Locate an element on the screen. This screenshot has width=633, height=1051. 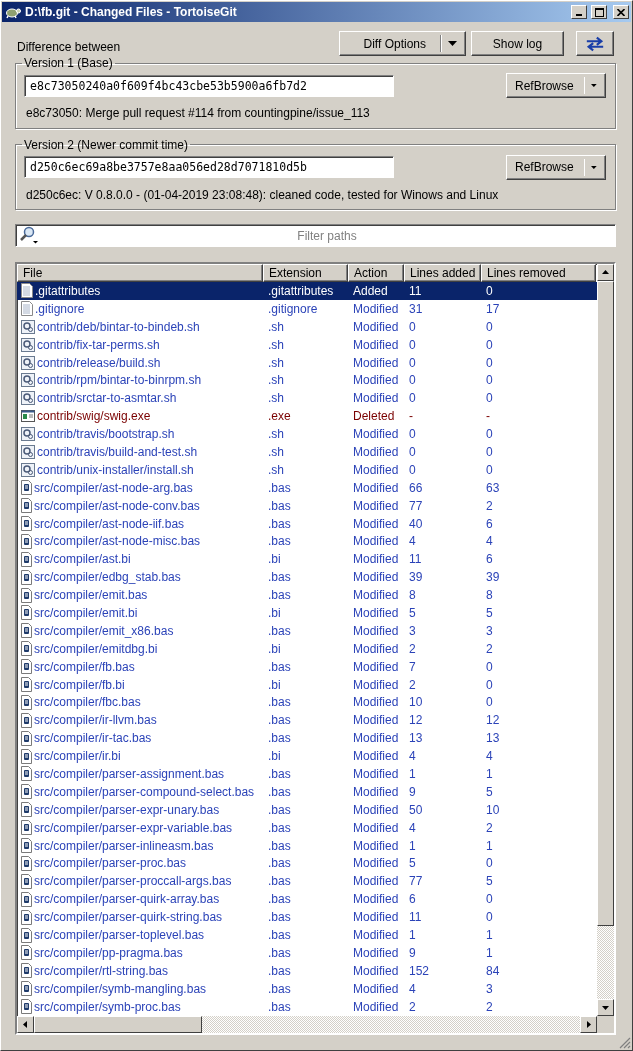
file-row: src/compiler/pp-pragma.bas .bas Modified 9 1 is located at coordinates (307, 952).